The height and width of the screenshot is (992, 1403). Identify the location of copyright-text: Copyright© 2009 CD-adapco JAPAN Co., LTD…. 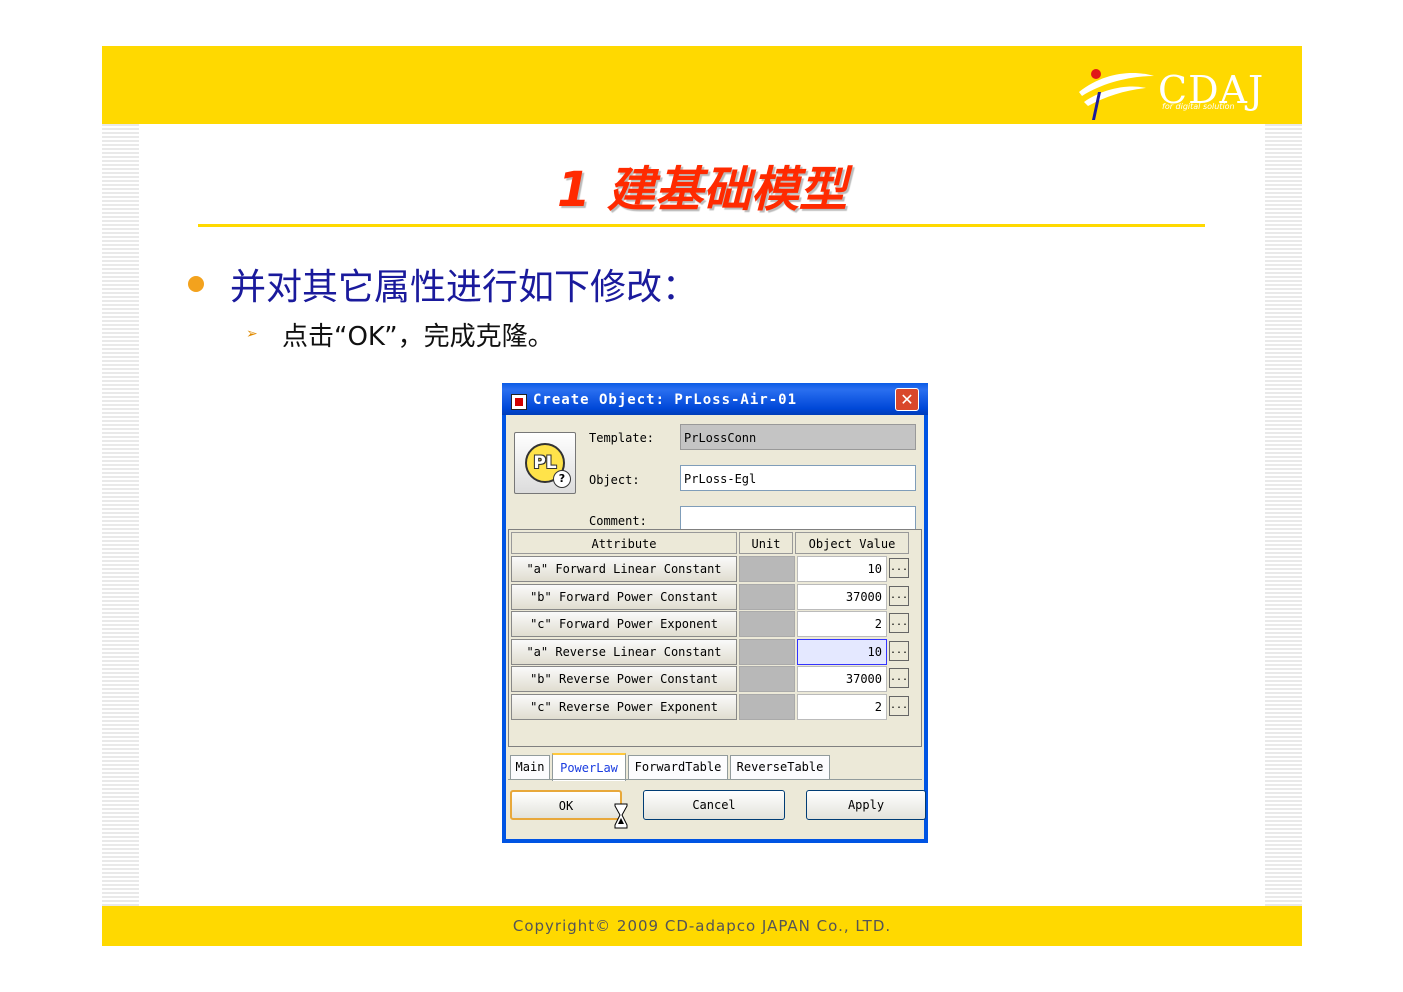
(702, 926).